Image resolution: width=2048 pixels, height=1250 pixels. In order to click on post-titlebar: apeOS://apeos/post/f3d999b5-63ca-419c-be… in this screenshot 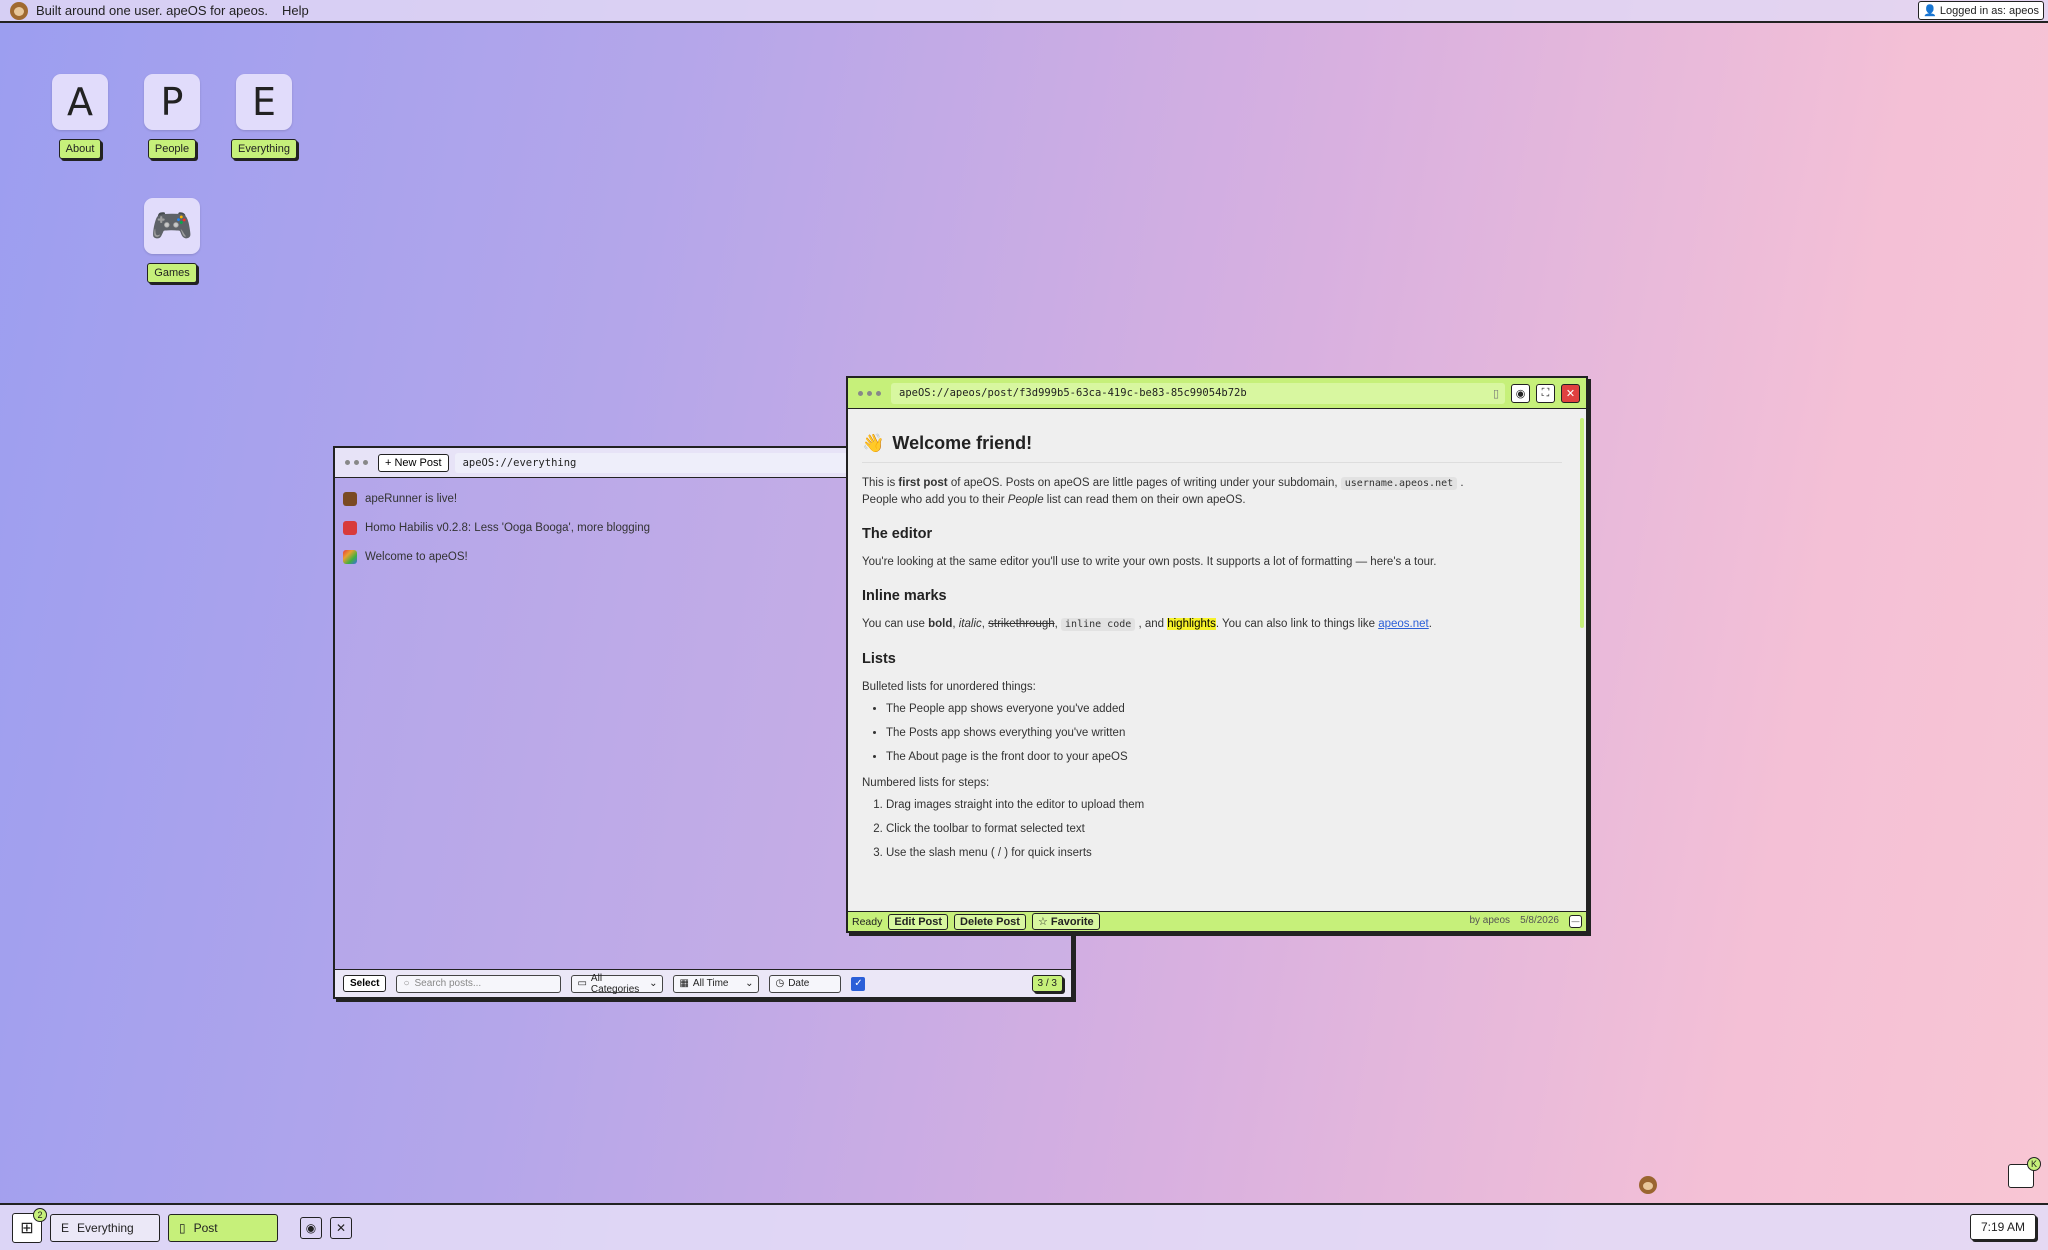, I will do `click(1217, 393)`.